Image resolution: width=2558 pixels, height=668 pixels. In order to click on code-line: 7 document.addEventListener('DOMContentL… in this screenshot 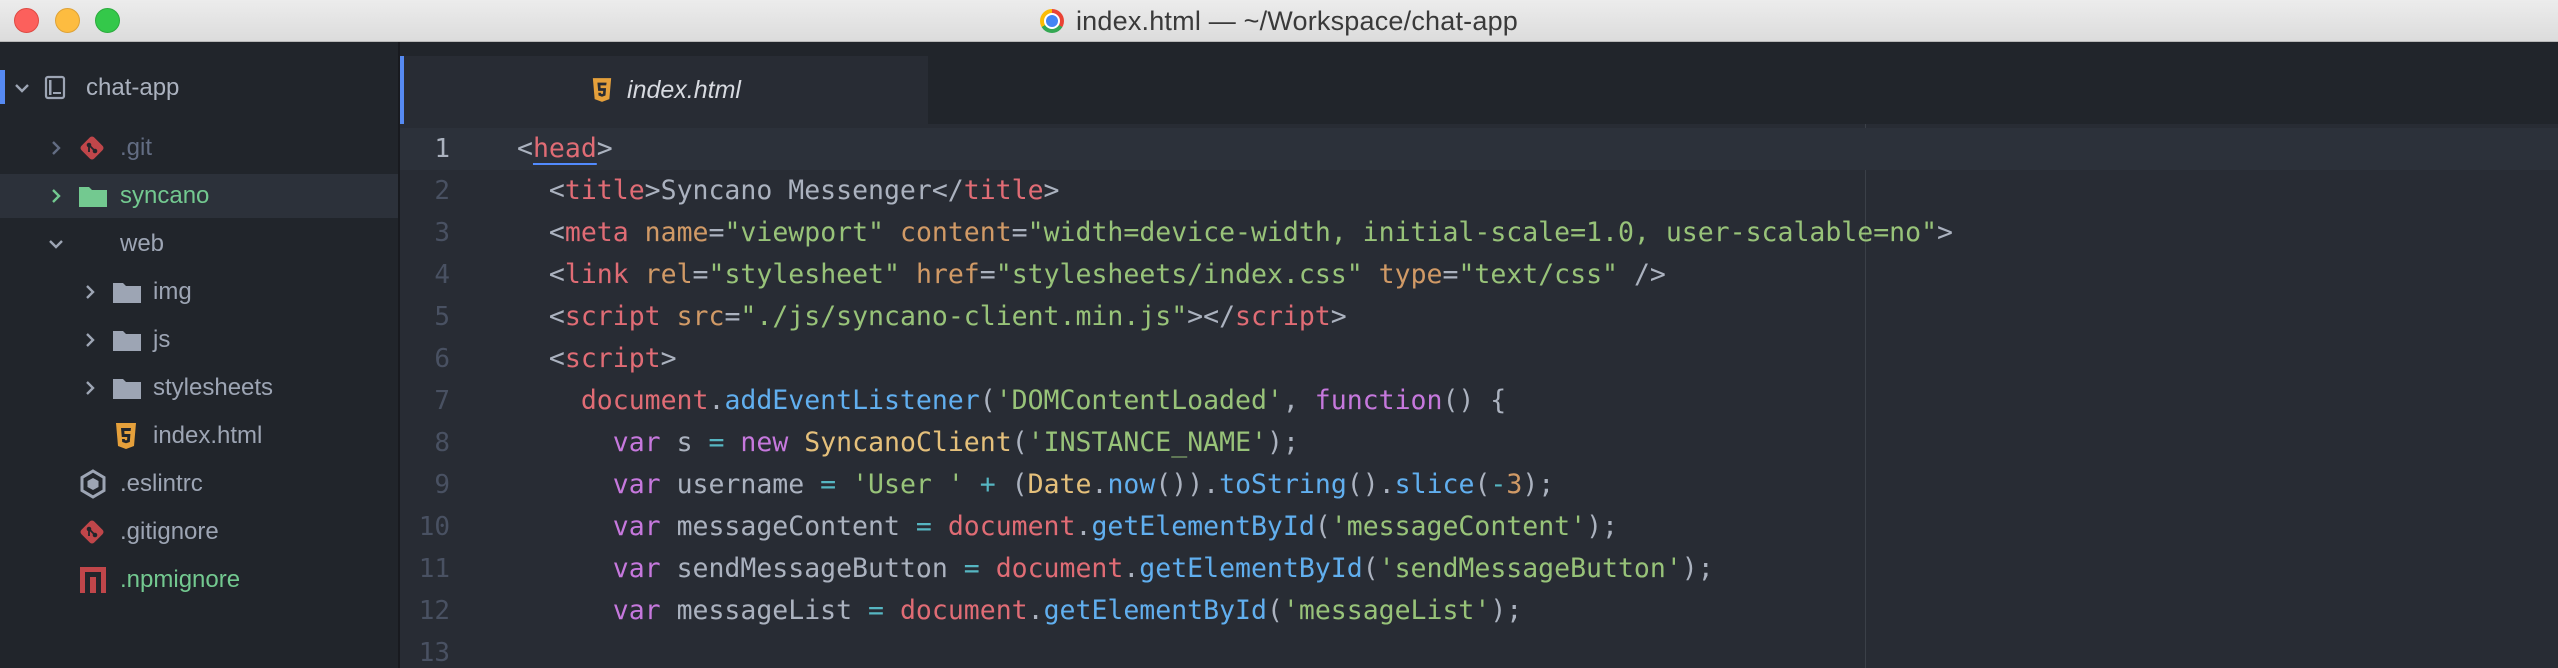, I will do `click(1479, 401)`.